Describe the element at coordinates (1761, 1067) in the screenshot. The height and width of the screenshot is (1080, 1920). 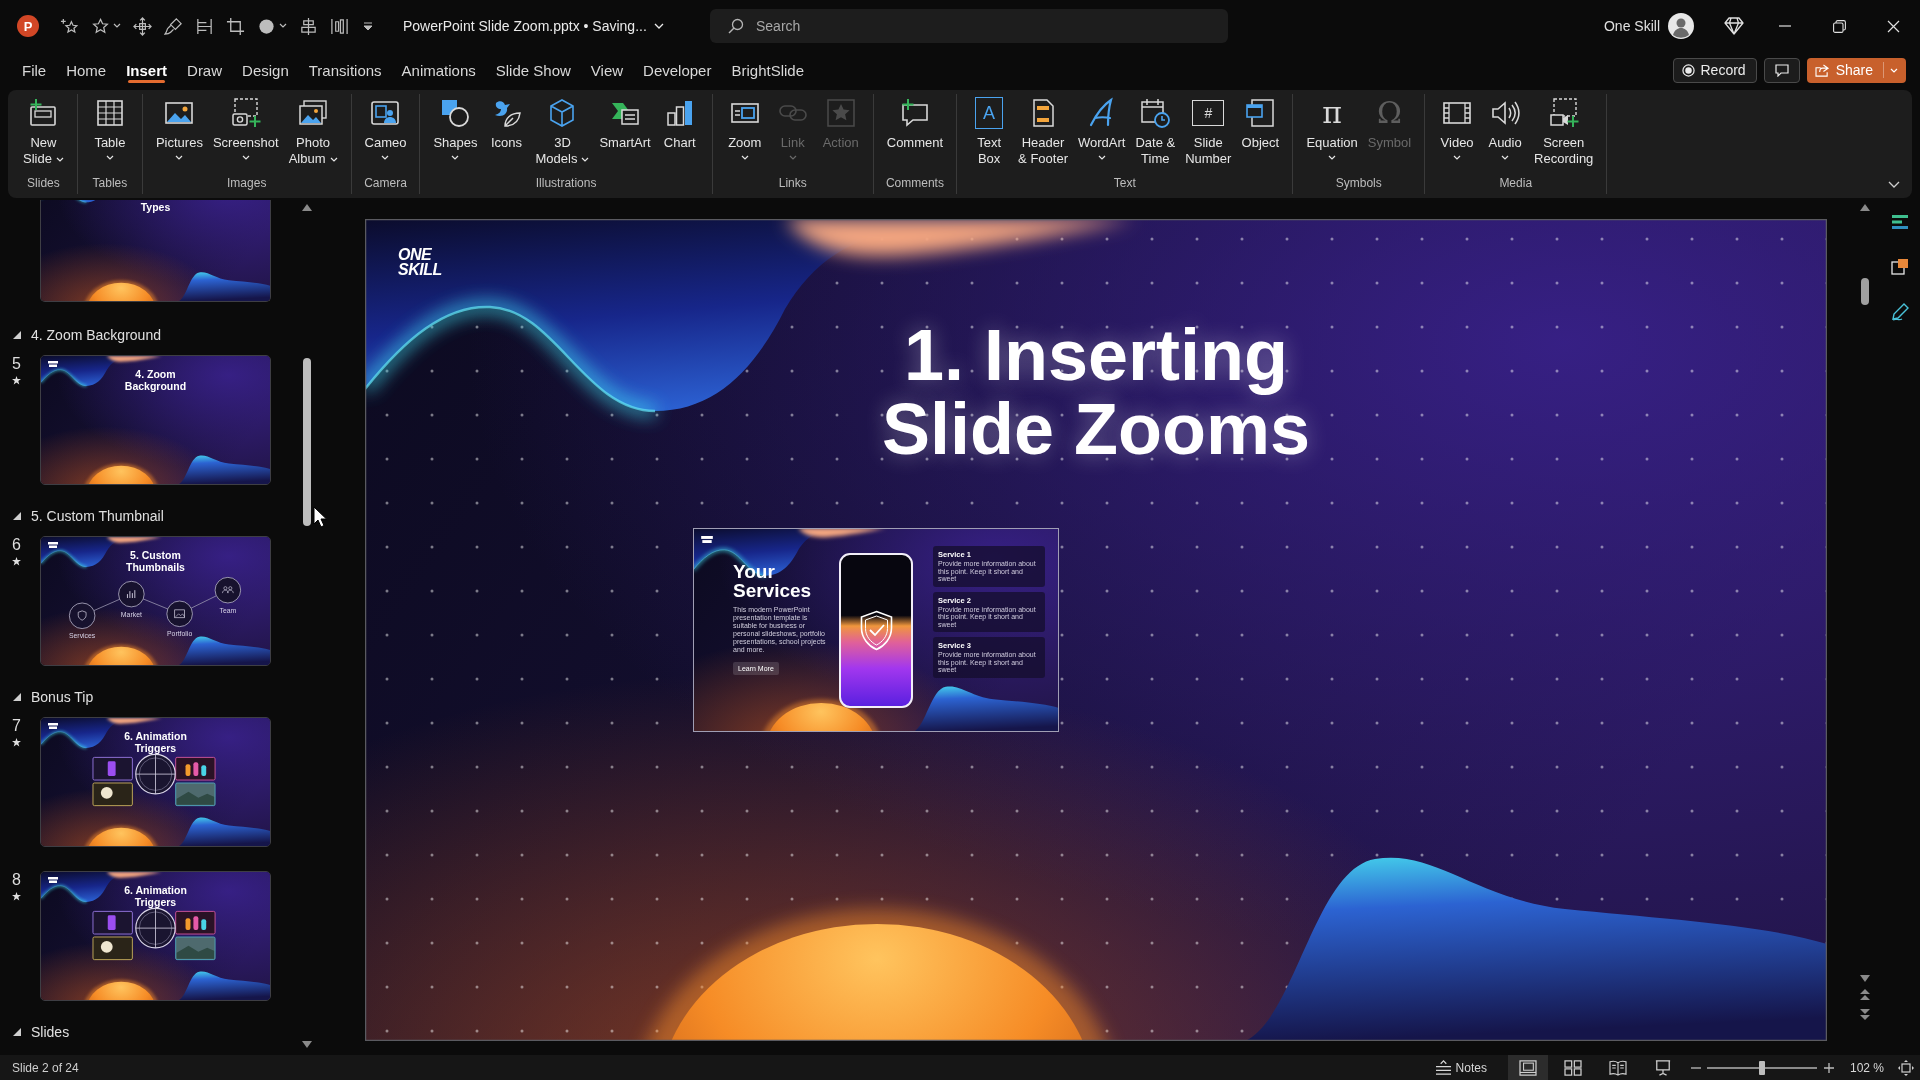
I see `slider-thumb` at that location.